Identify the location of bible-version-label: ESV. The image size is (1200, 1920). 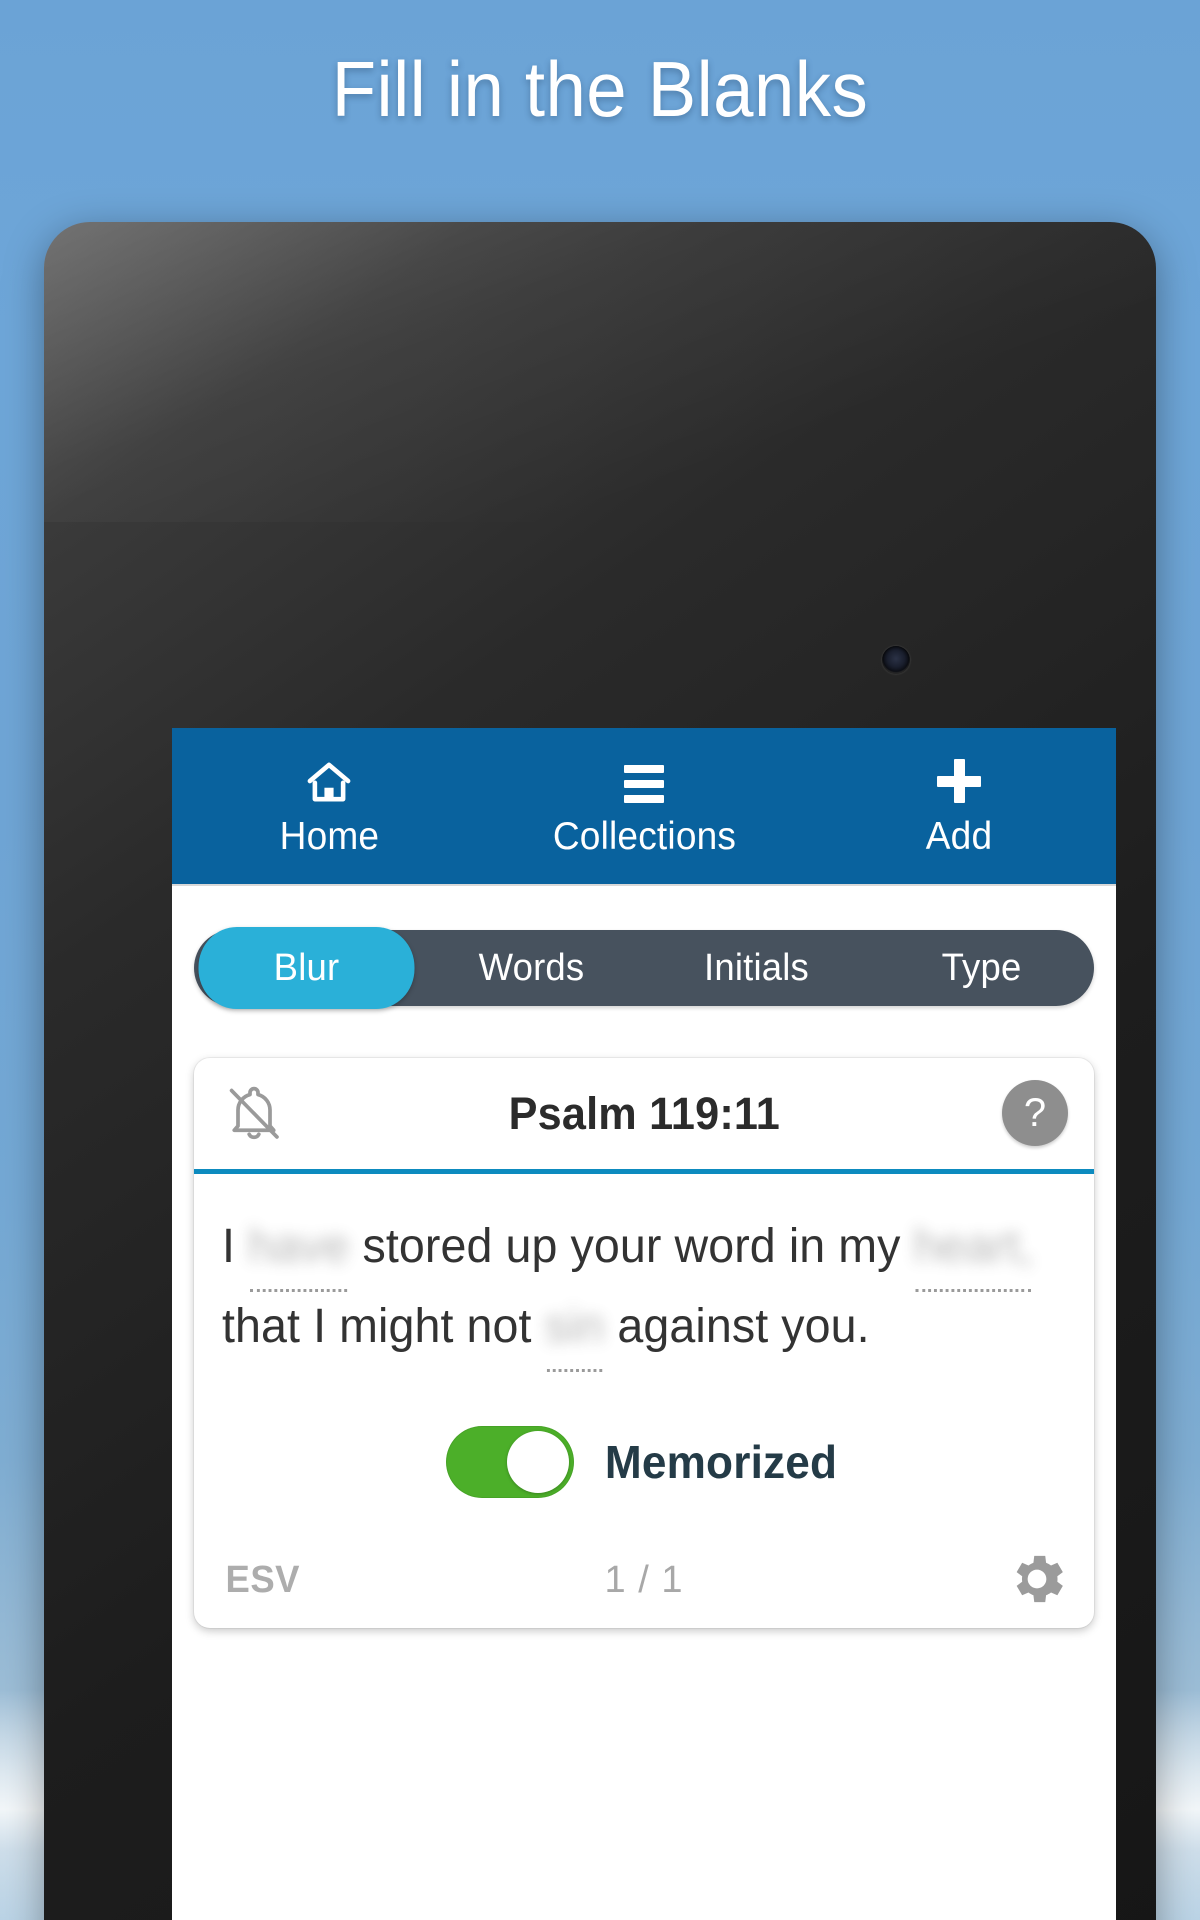
(263, 1580).